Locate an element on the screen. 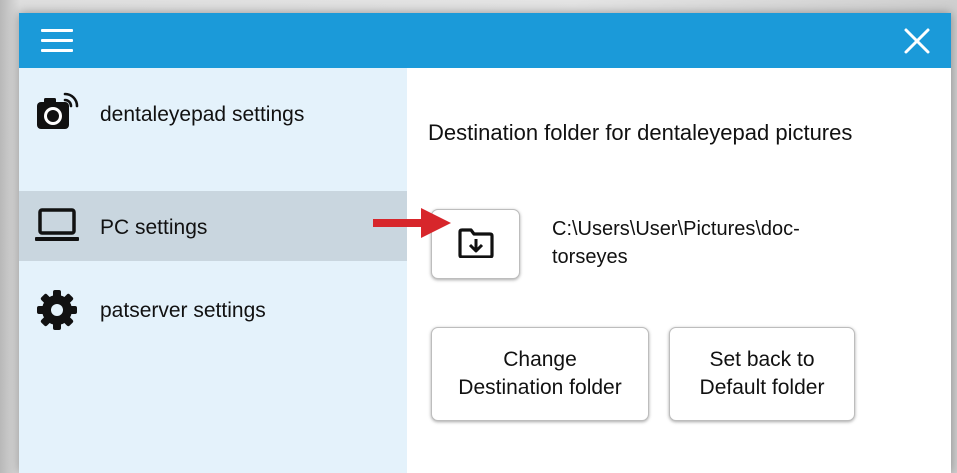 The height and width of the screenshot is (473, 957). sidebar-item-pc-settings: PC settings is located at coordinates (213, 226).